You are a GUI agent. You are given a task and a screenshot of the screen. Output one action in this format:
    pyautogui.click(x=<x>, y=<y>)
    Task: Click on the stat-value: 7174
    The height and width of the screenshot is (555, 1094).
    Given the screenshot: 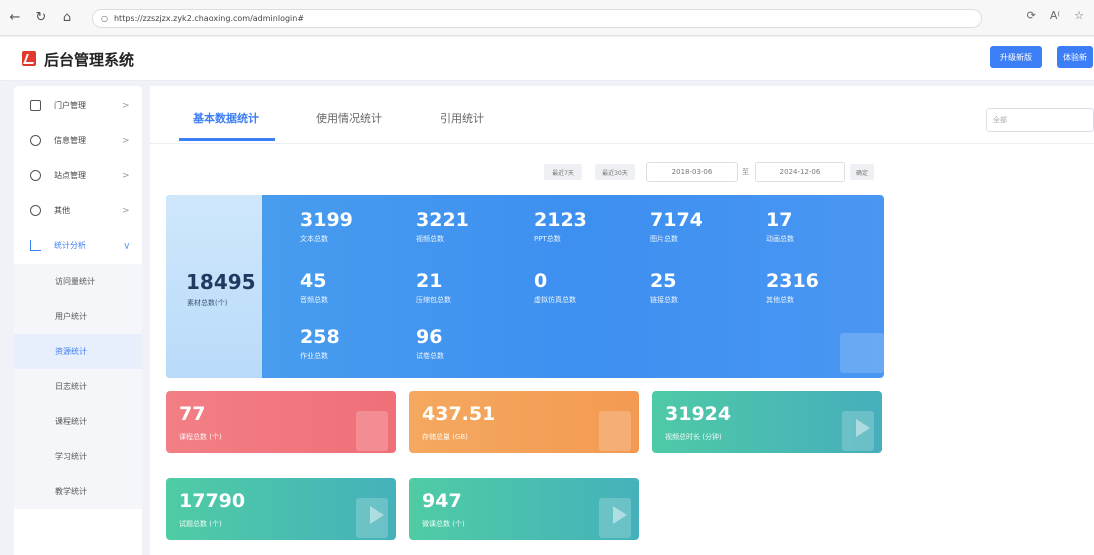 What is the action you would take?
    pyautogui.click(x=676, y=220)
    